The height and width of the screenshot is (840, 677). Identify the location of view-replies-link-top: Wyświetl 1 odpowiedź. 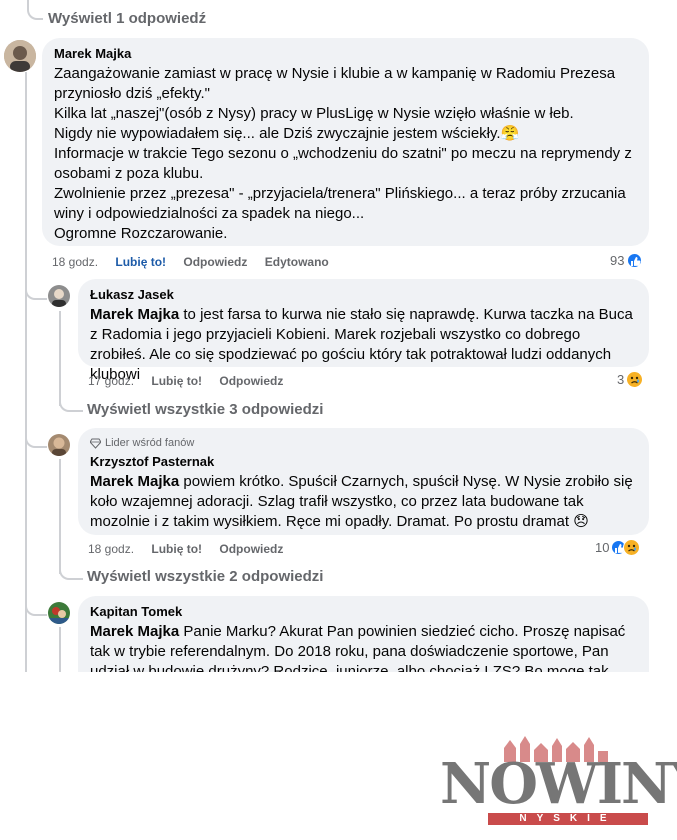
(127, 18).